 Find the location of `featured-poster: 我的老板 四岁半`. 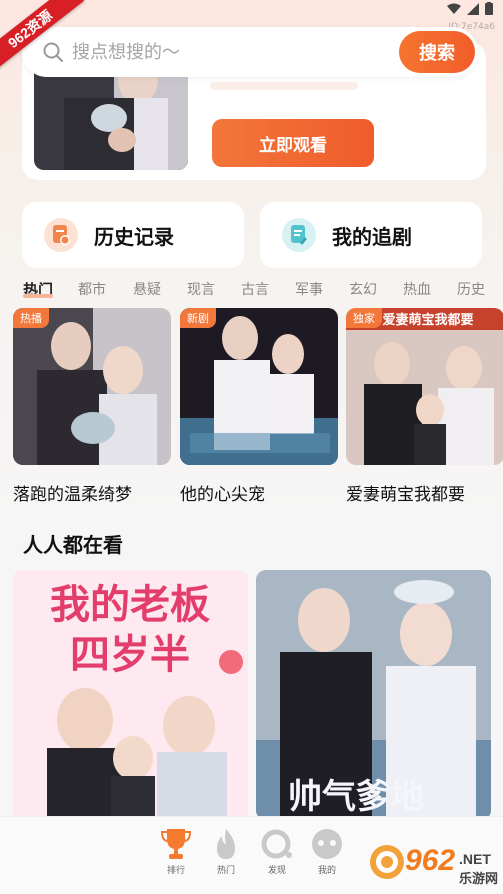

featured-poster: 我的老板 四岁半 is located at coordinates (130, 695).